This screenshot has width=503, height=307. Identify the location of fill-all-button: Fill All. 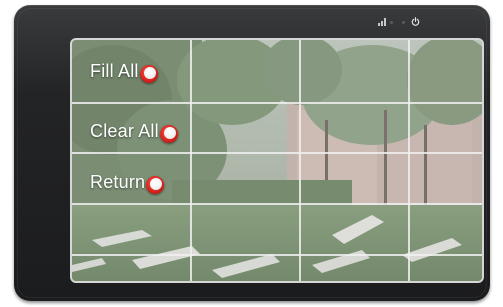
(124, 71).